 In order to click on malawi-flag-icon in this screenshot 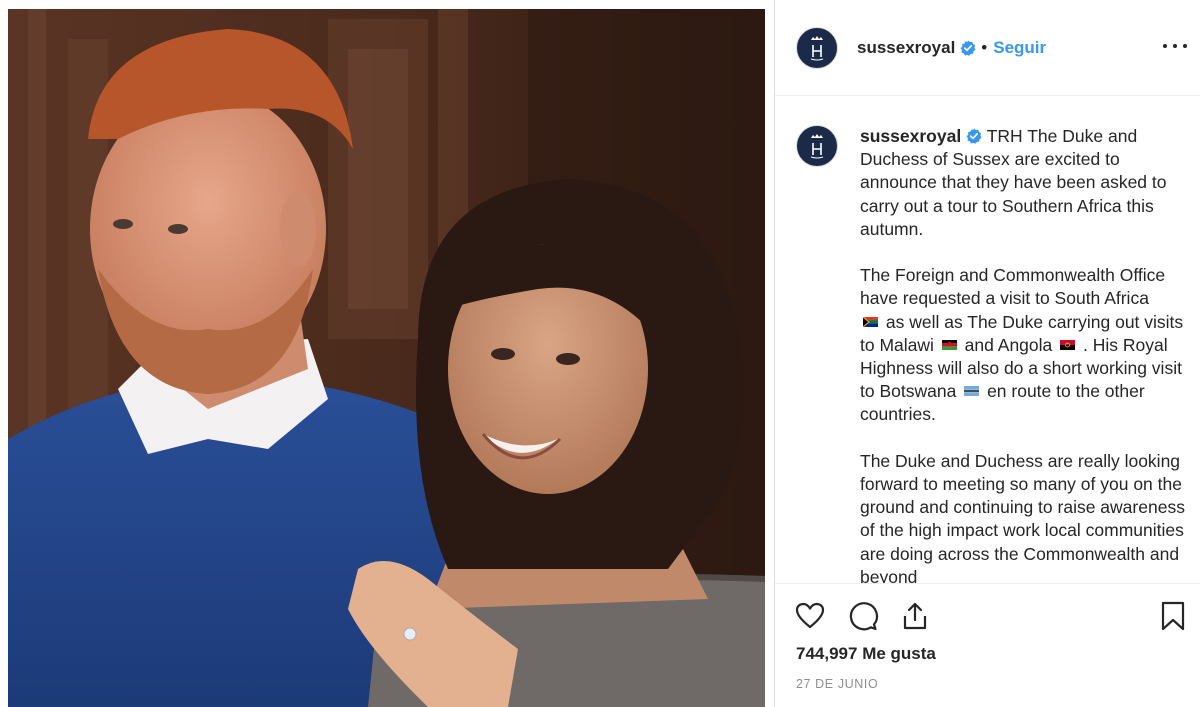, I will do `click(949, 344)`.